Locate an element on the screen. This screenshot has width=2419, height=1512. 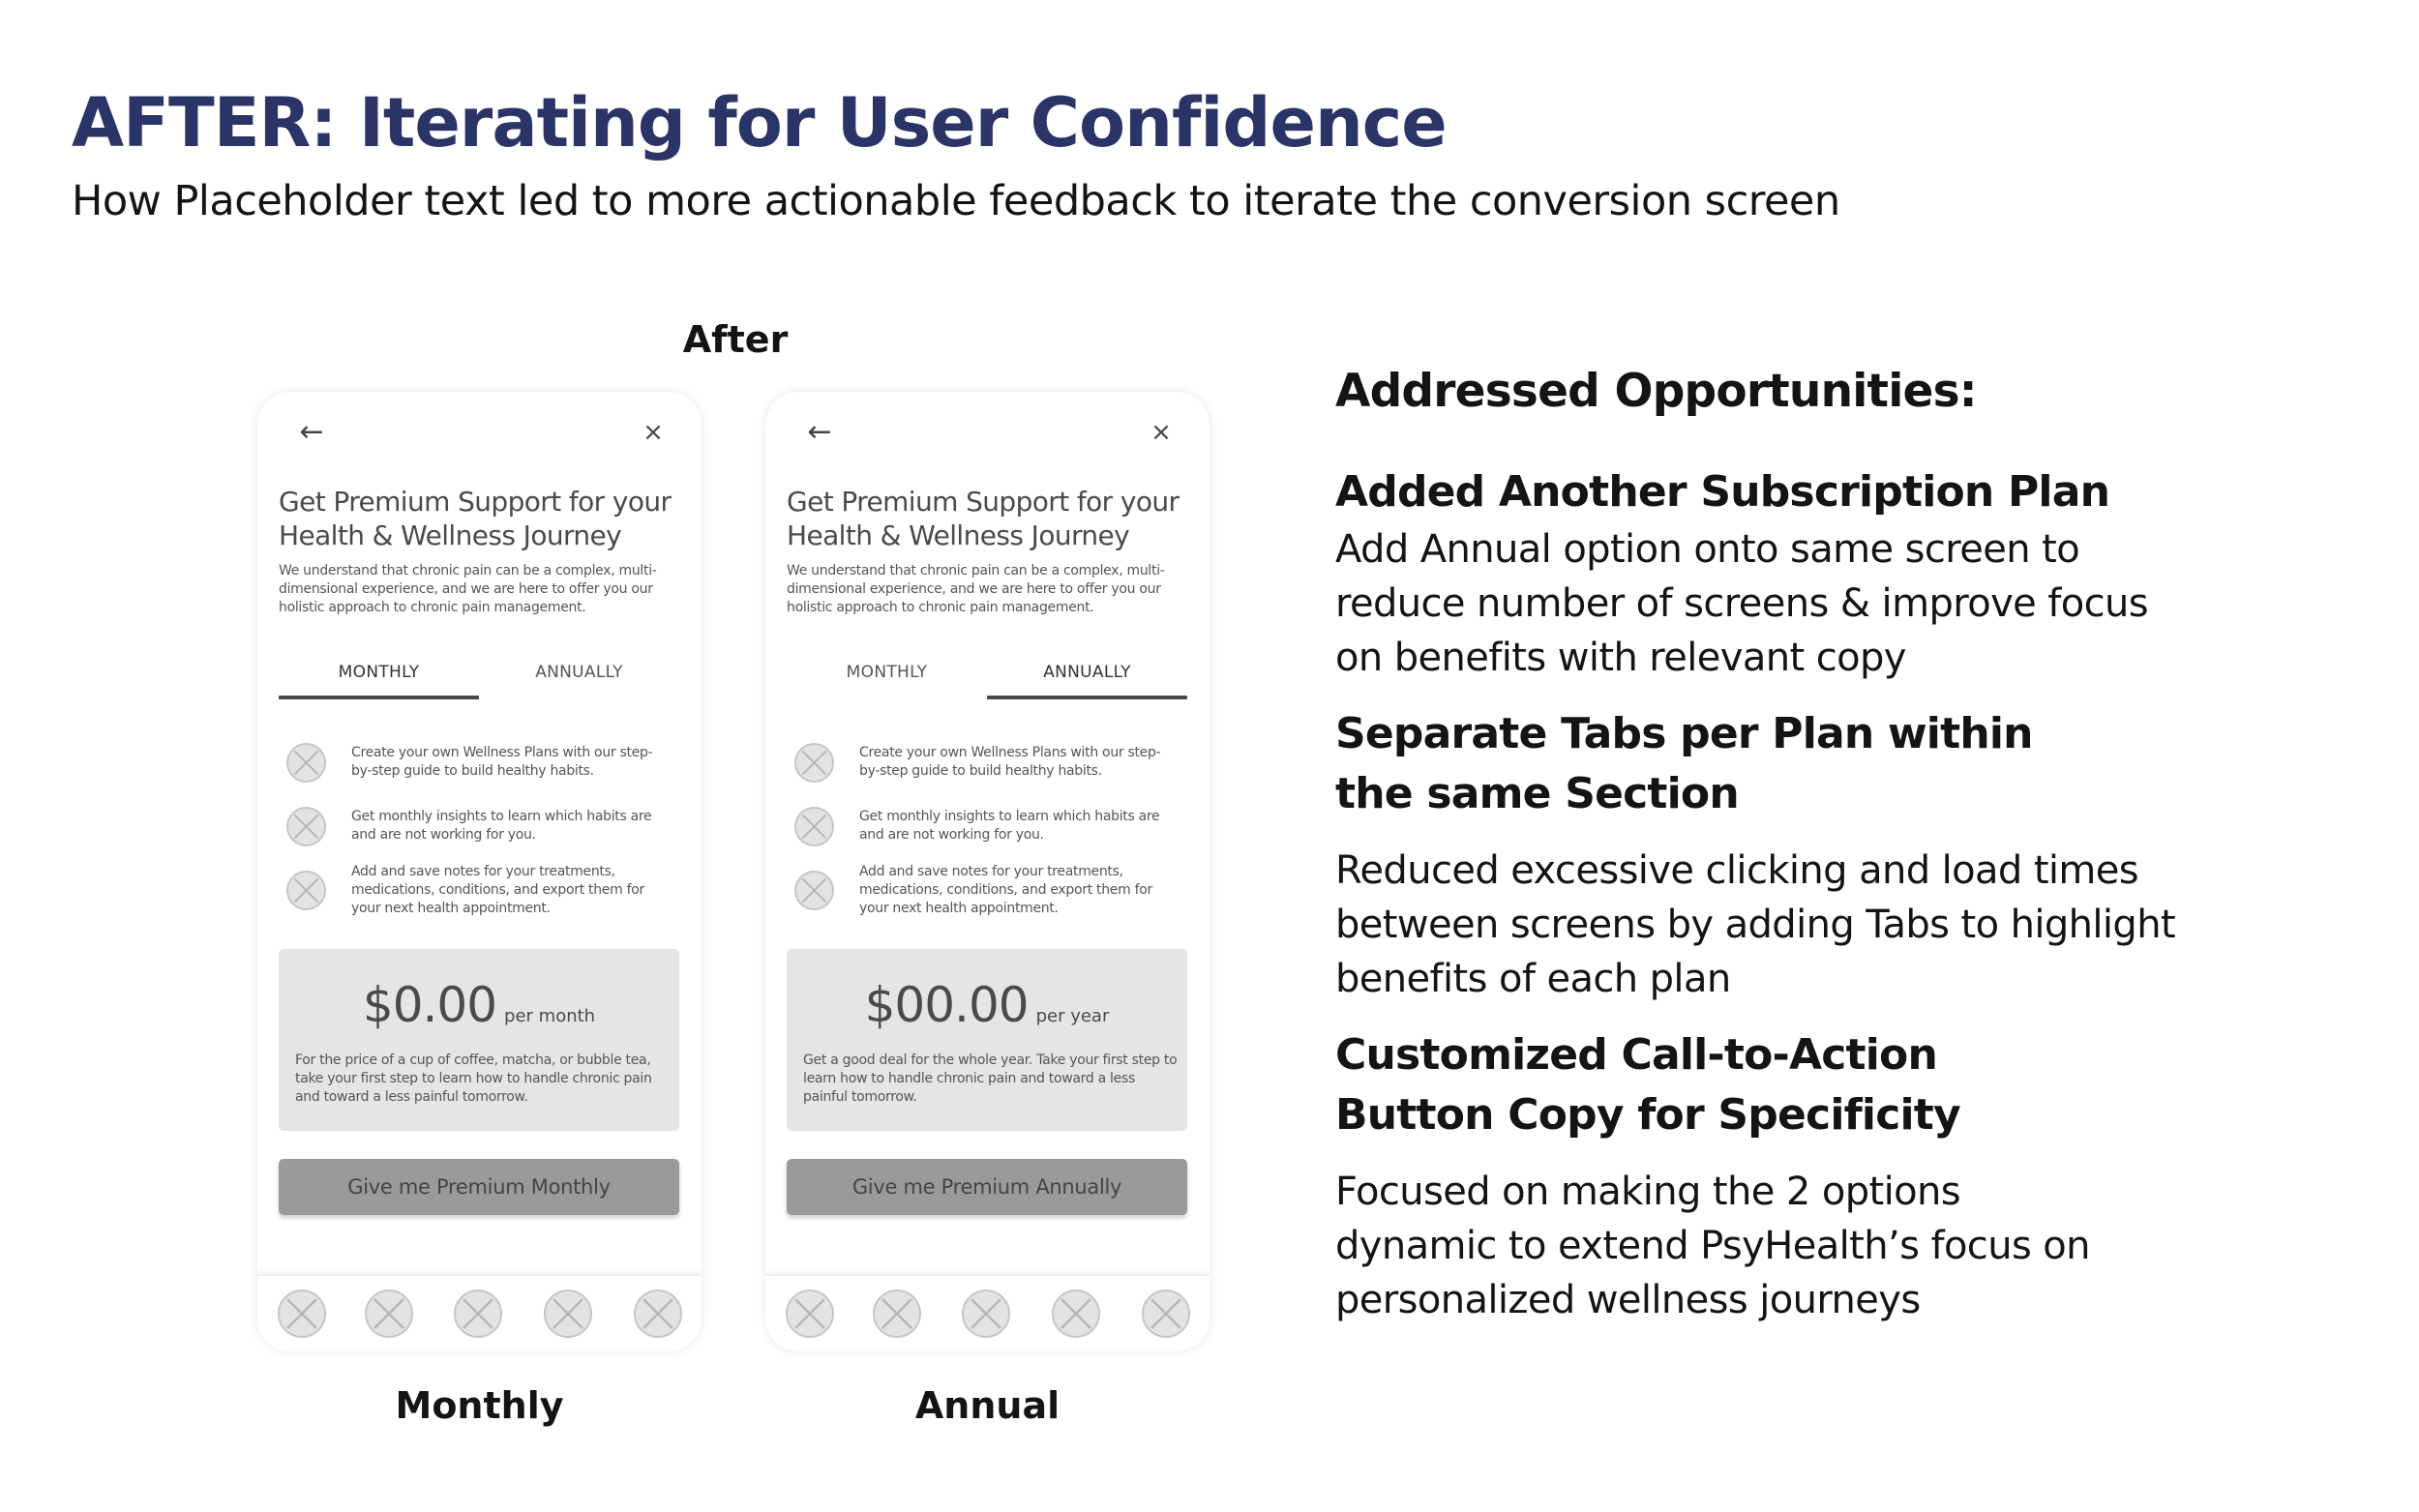
price-value: $0.00 is located at coordinates (430, 1005).